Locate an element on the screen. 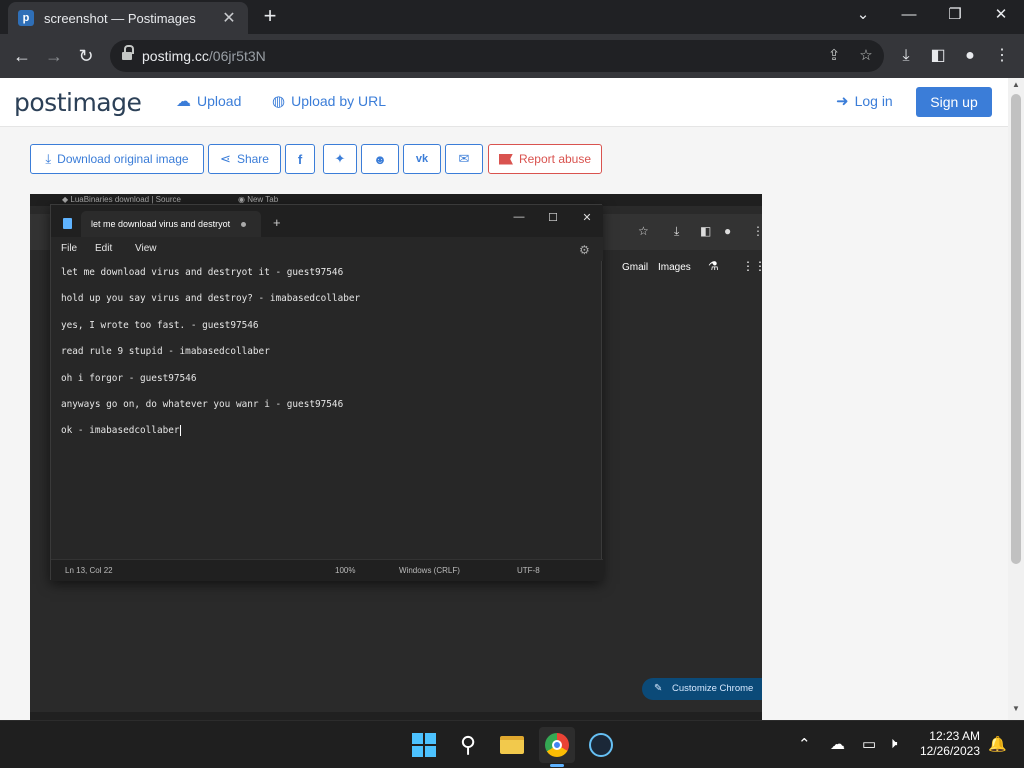 This screenshot has width=1024, height=768. share-button: ⋖ Share is located at coordinates (244, 159).